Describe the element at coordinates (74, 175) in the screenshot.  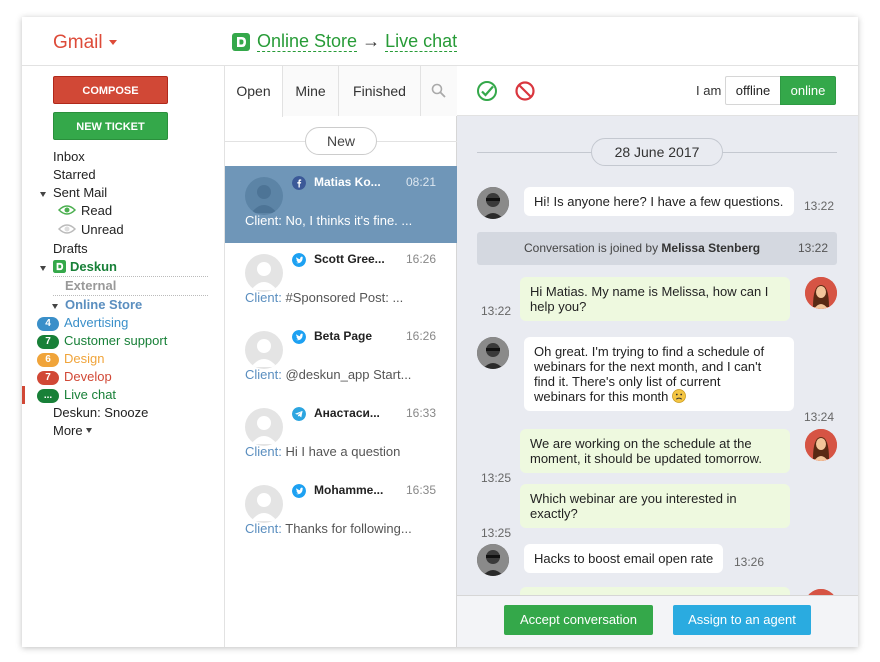
I see `nav-starred: Starred` at that location.